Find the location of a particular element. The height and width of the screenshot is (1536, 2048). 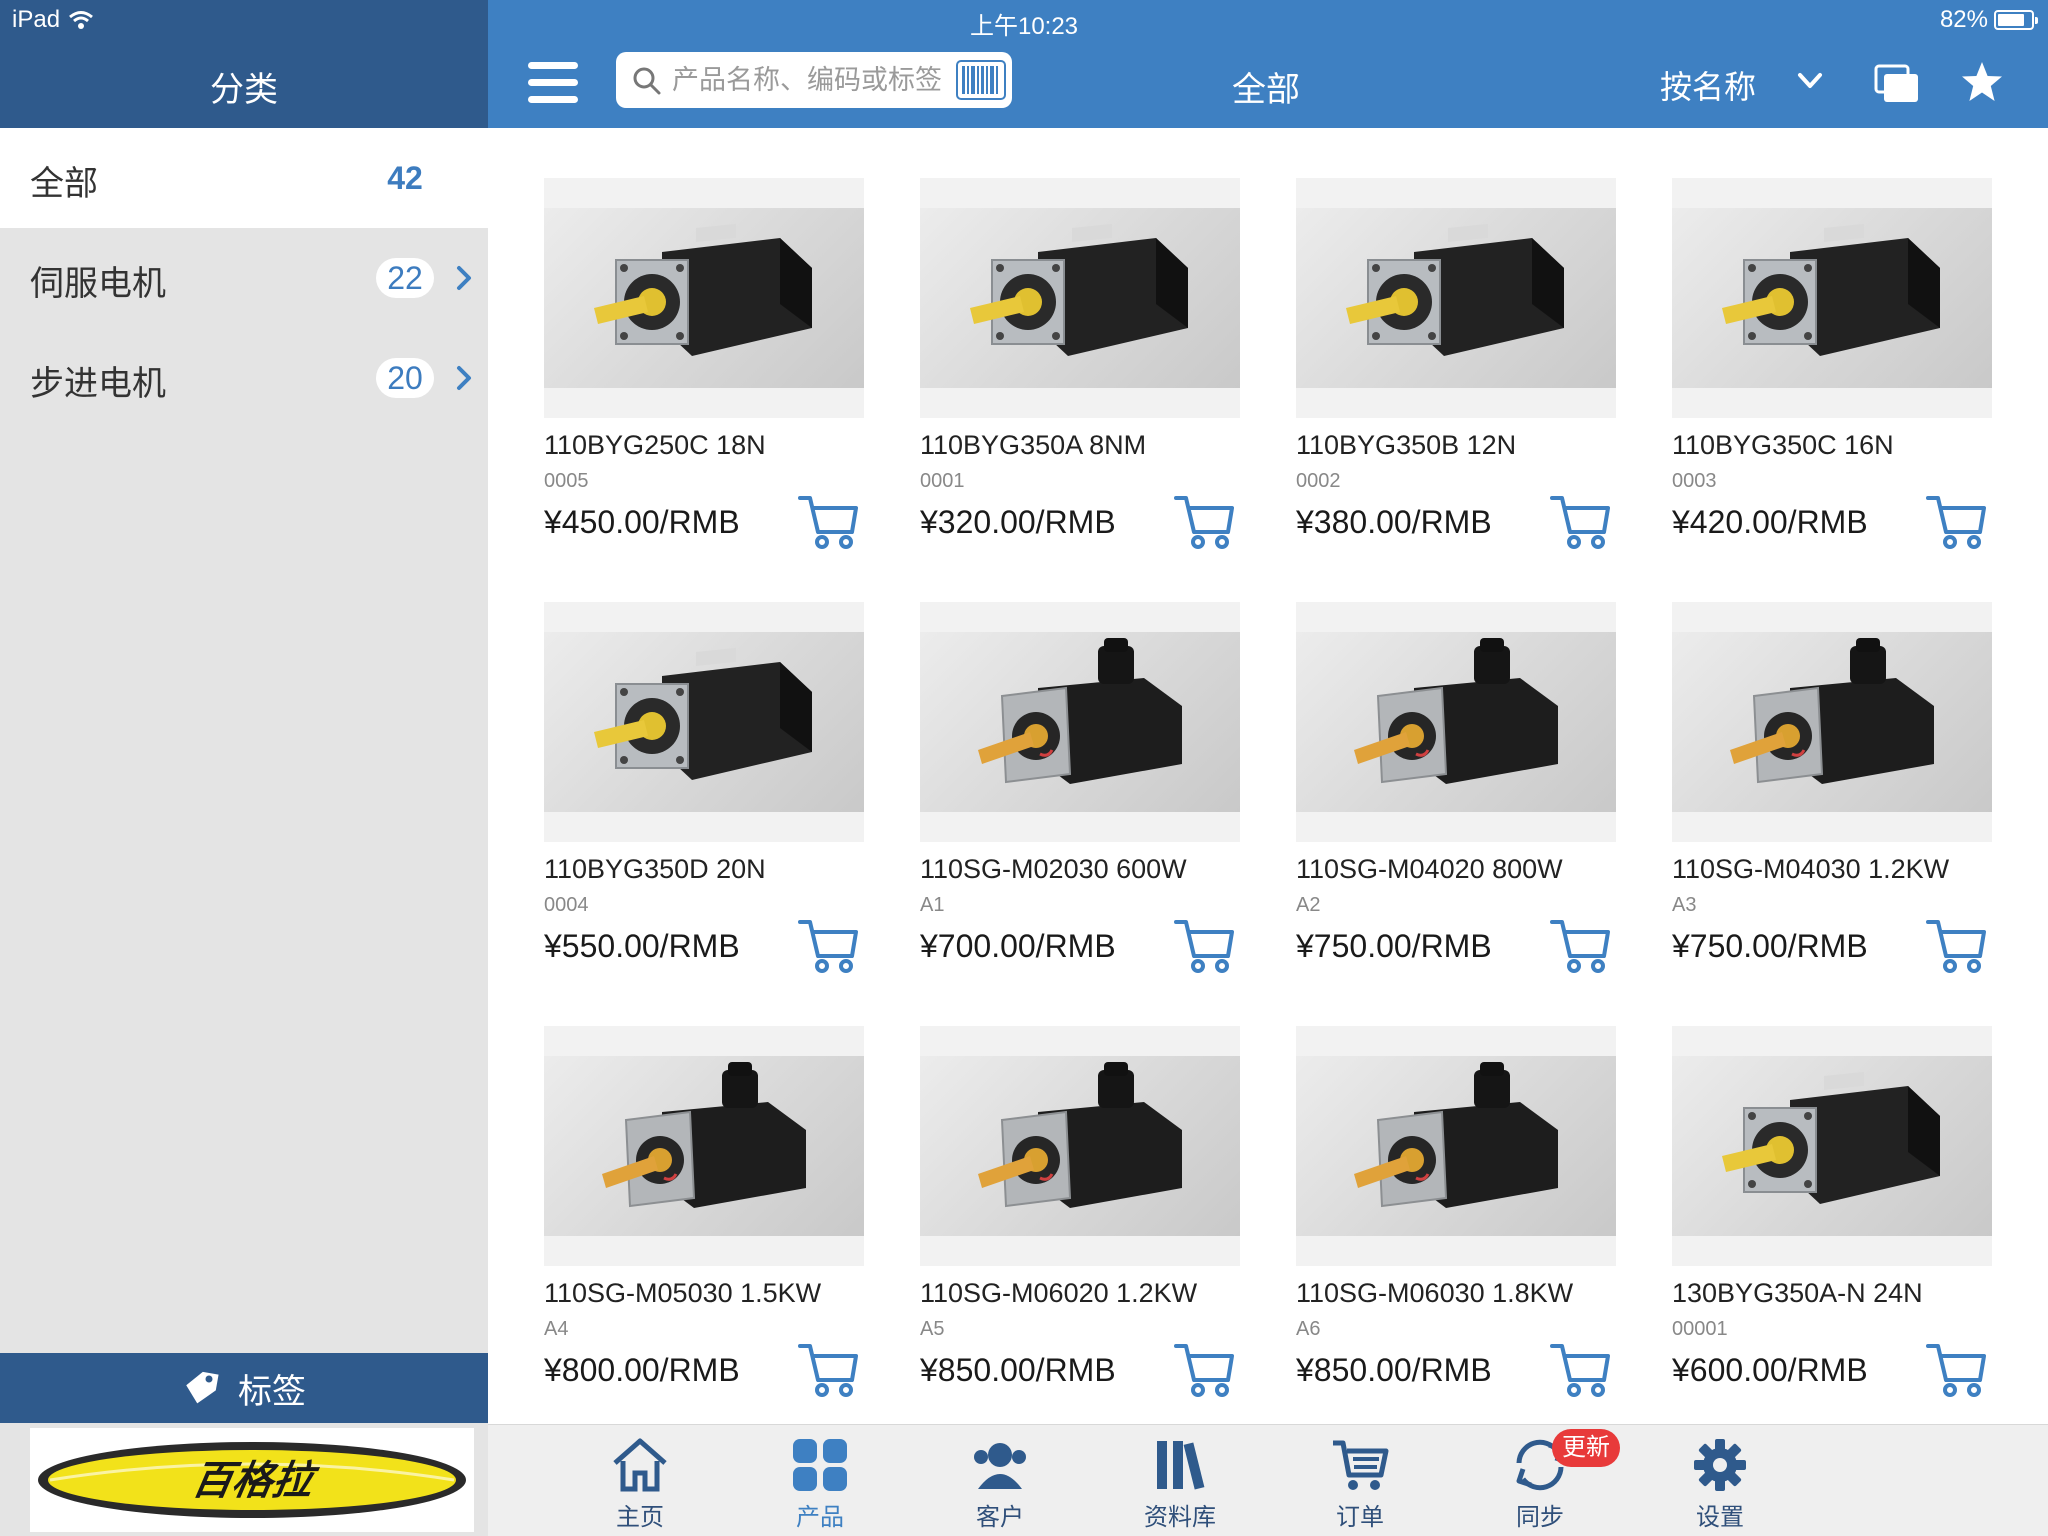

product-card: 110BYG350C 16N 0003 ¥420.00/RMB is located at coordinates (1832, 378).